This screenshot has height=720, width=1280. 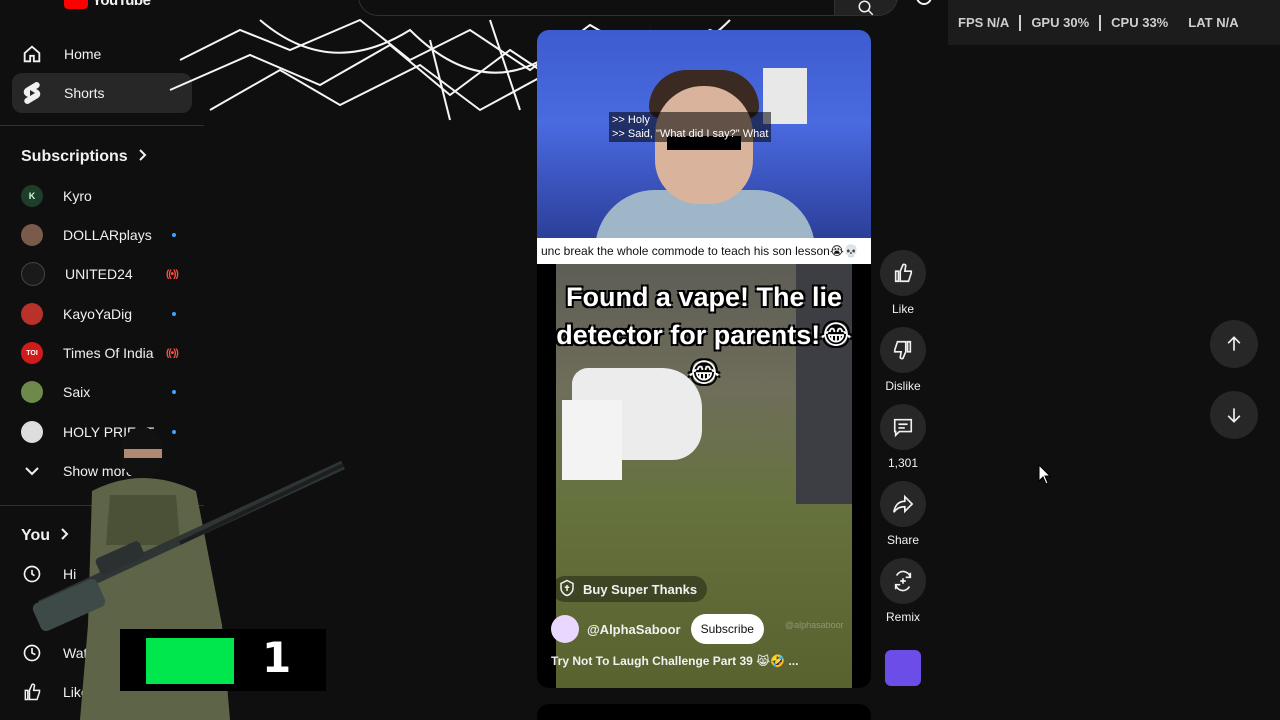 What do you see at coordinates (903, 360) in the screenshot?
I see `dislike-button: Dislike` at bounding box center [903, 360].